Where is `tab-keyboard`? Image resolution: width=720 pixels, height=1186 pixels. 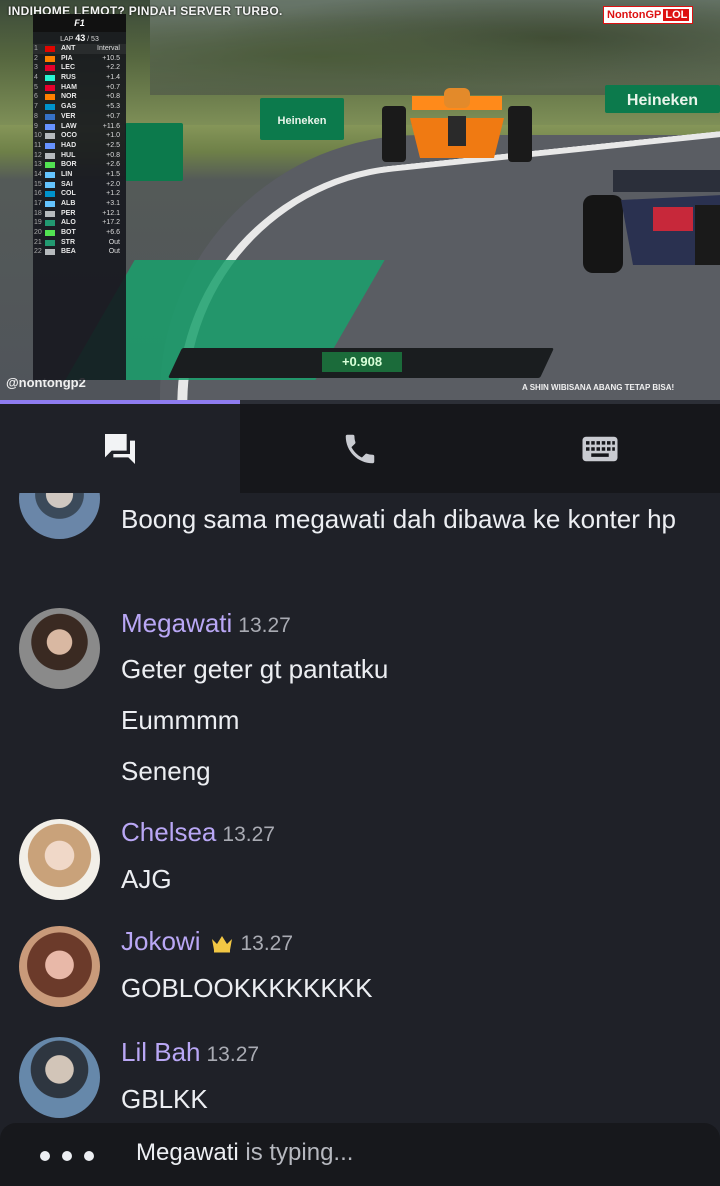
tab-keyboard is located at coordinates (600, 448).